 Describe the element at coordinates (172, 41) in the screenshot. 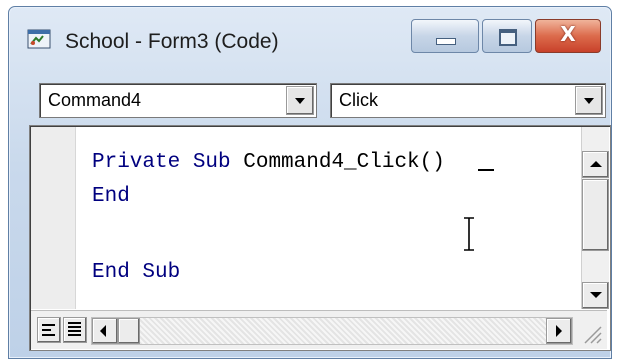

I see `window-title: School - Form3 (Code)` at that location.